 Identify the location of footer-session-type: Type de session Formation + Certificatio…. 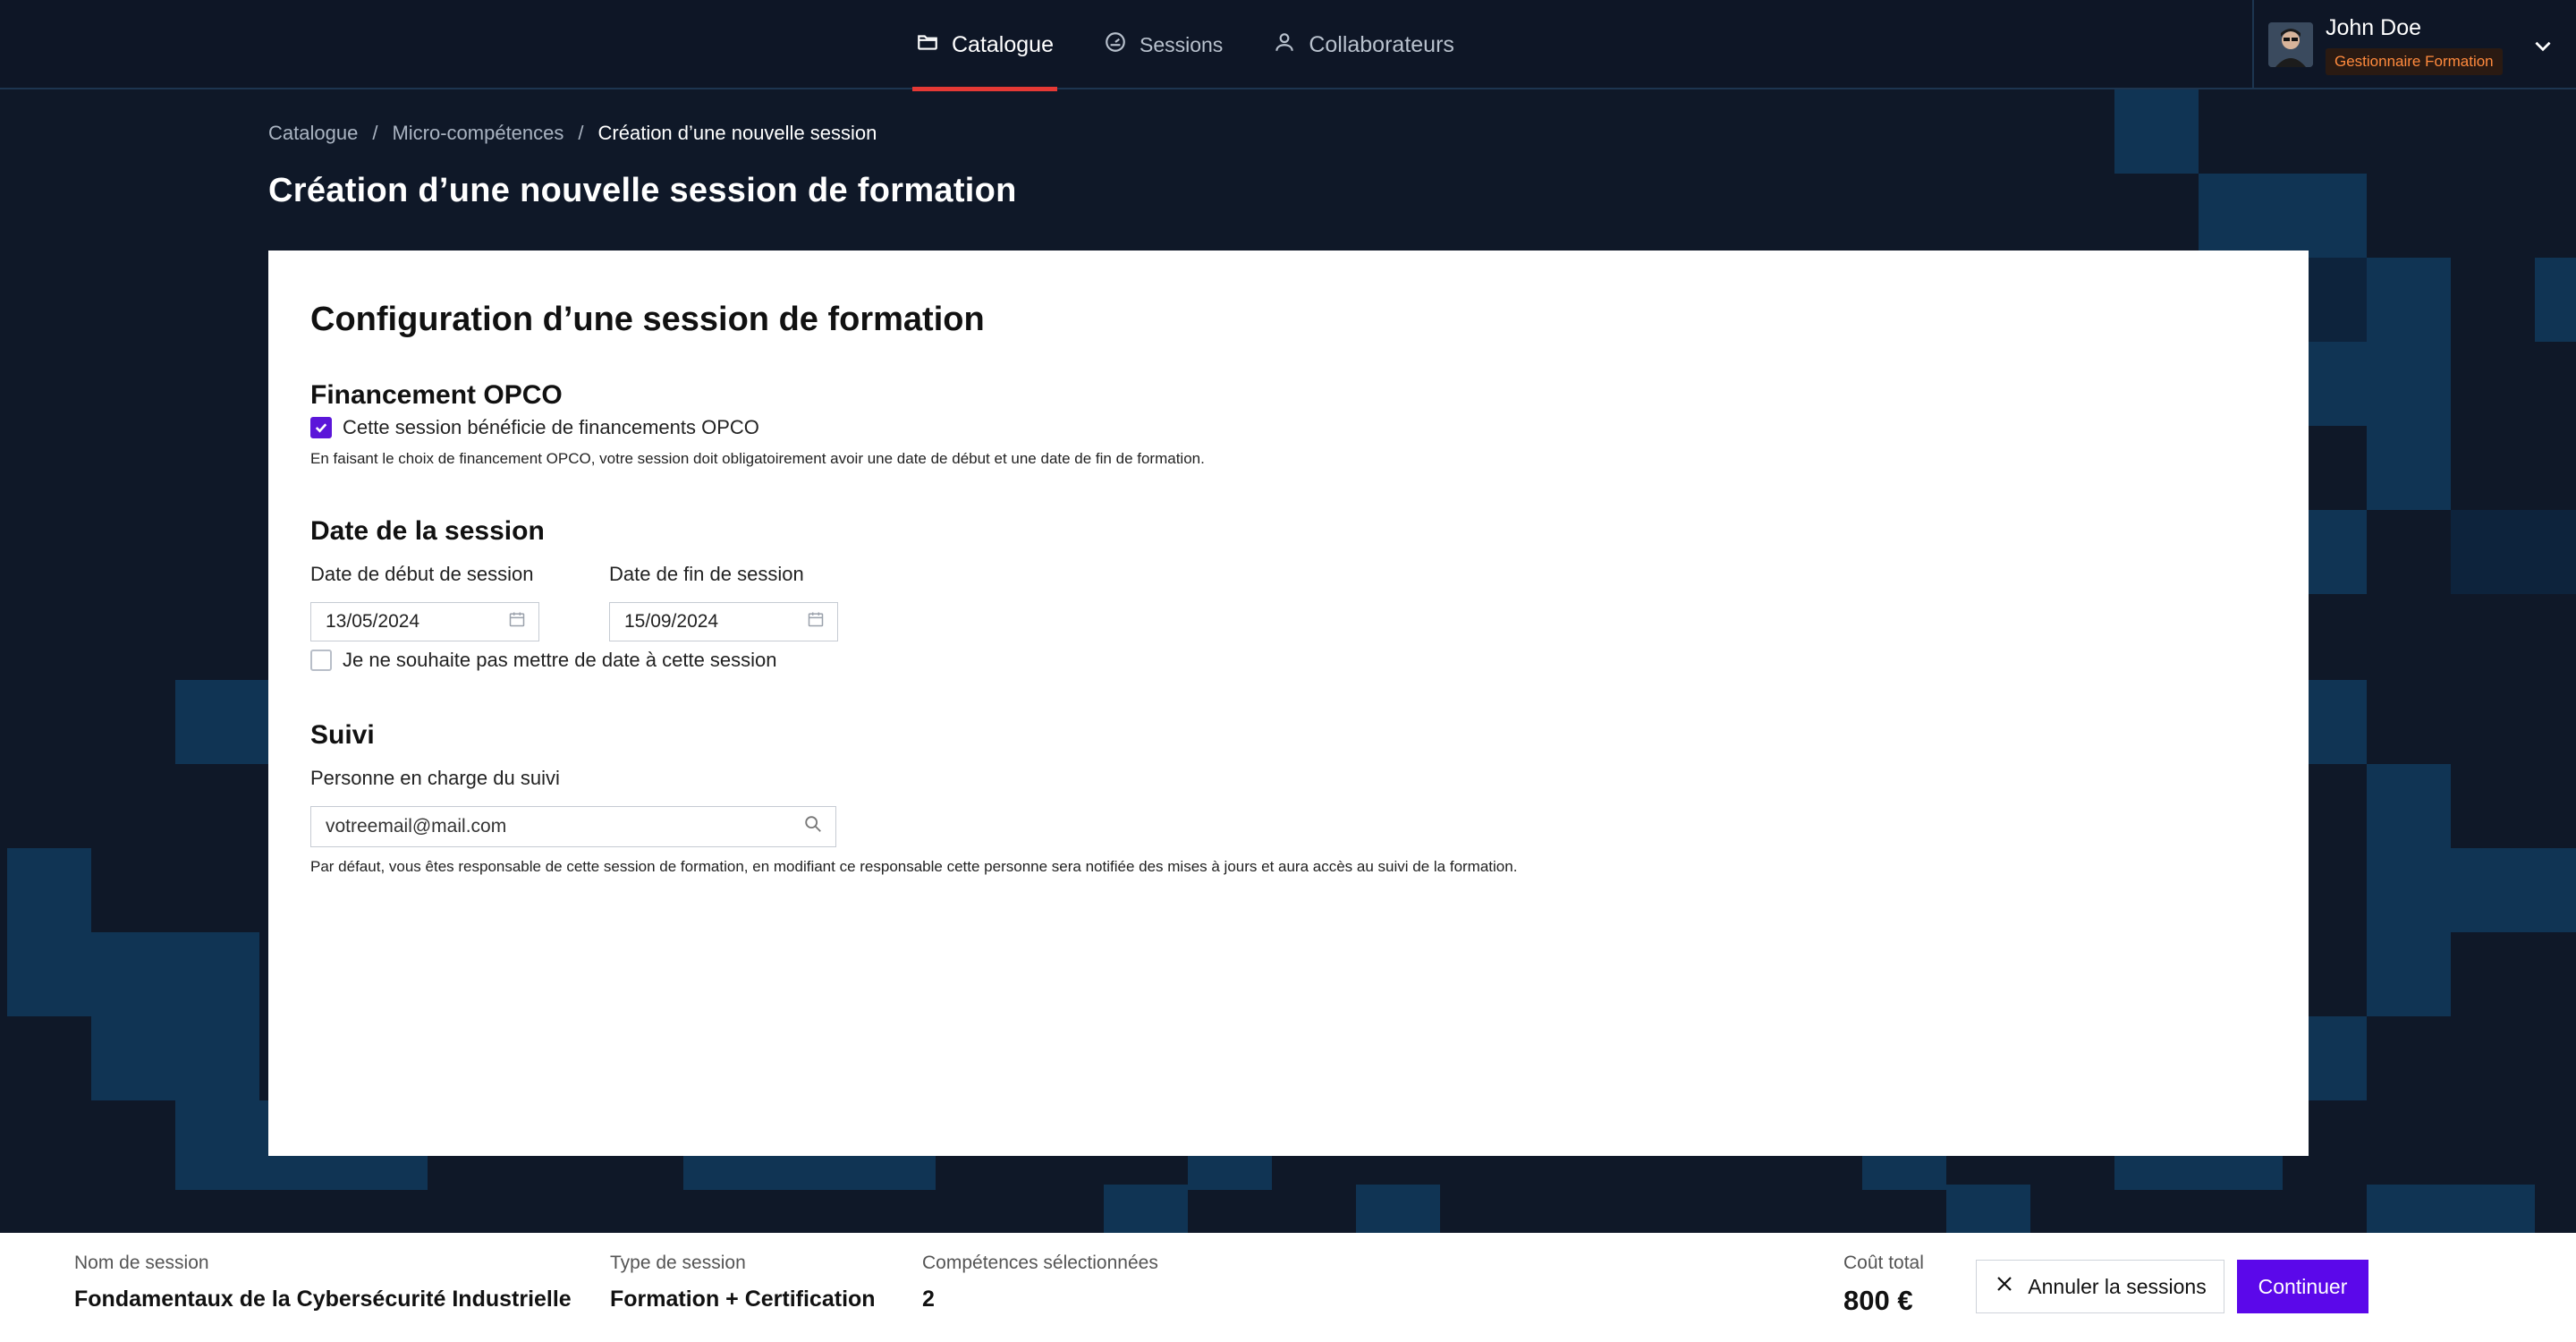
(743, 1283).